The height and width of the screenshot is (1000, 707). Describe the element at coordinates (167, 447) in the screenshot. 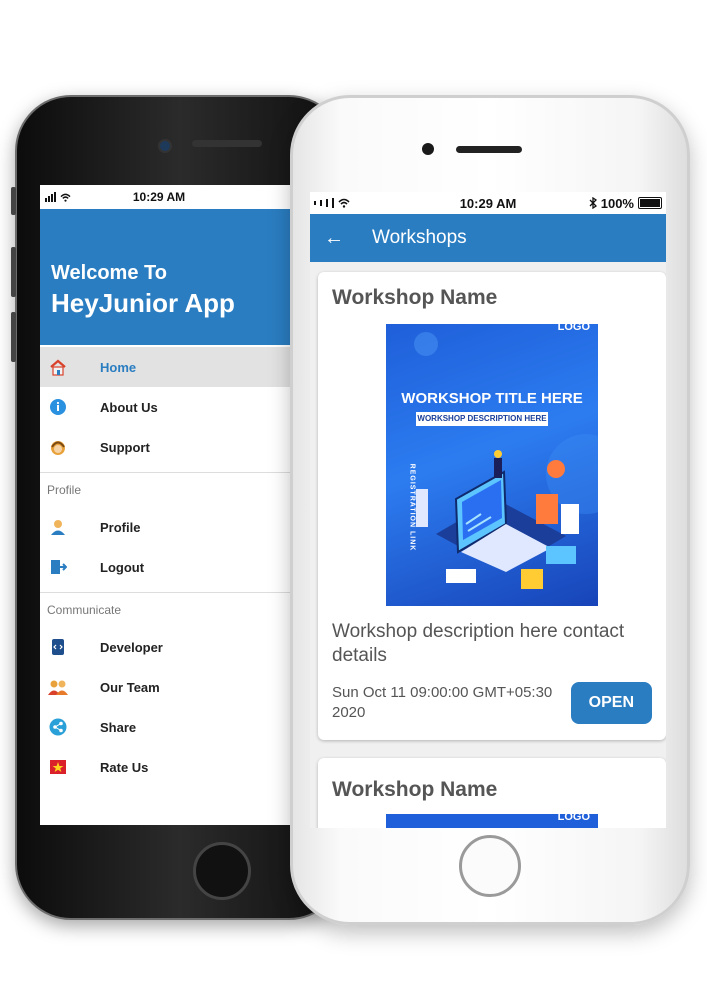

I see `menu-item-support: Support` at that location.